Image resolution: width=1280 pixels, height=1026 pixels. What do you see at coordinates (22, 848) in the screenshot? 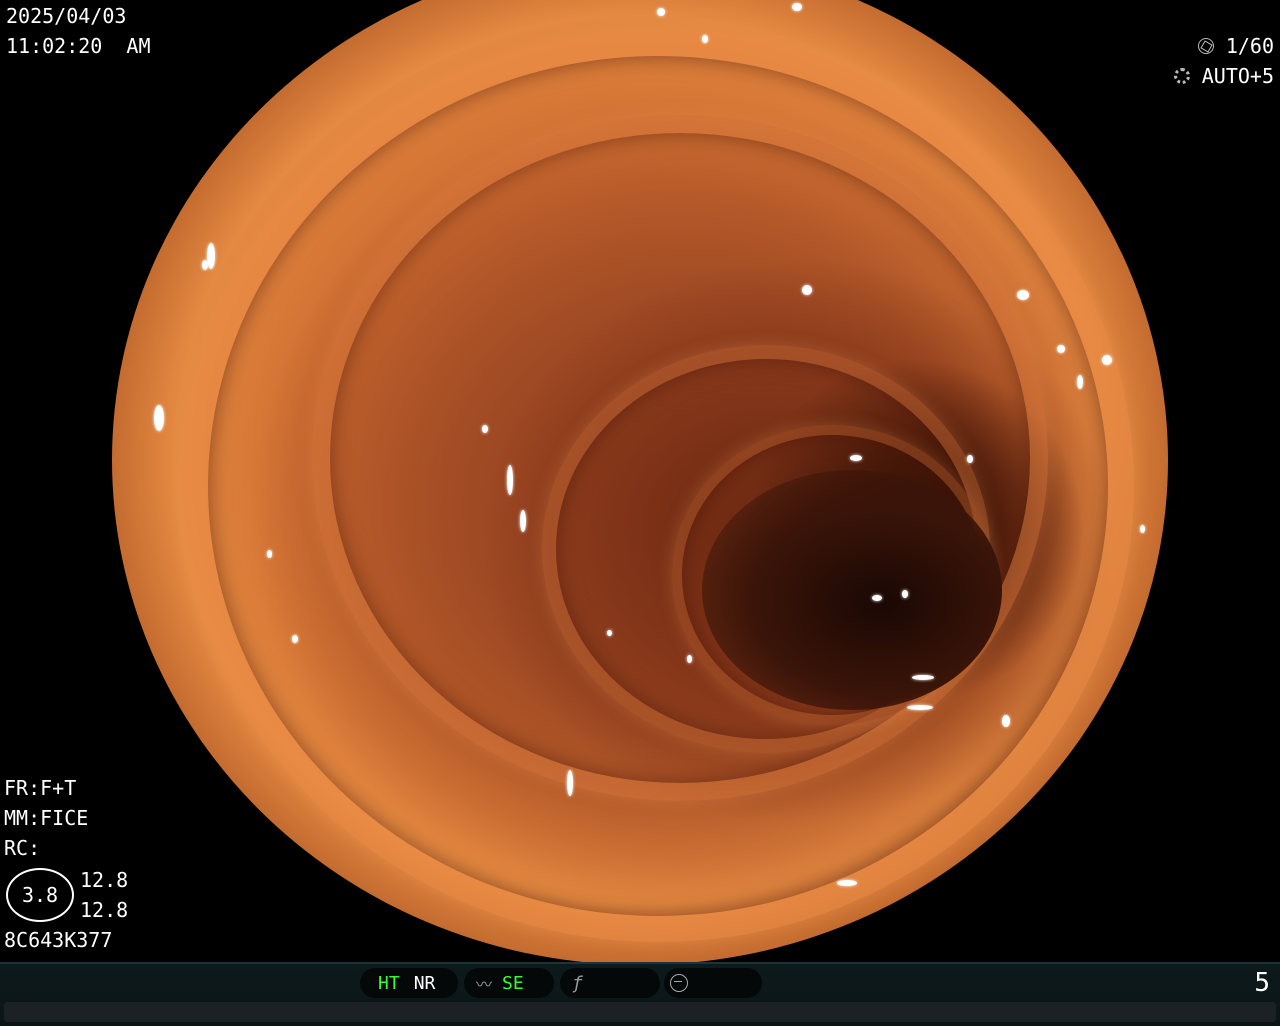
I see `rc-setting: RC:` at bounding box center [22, 848].